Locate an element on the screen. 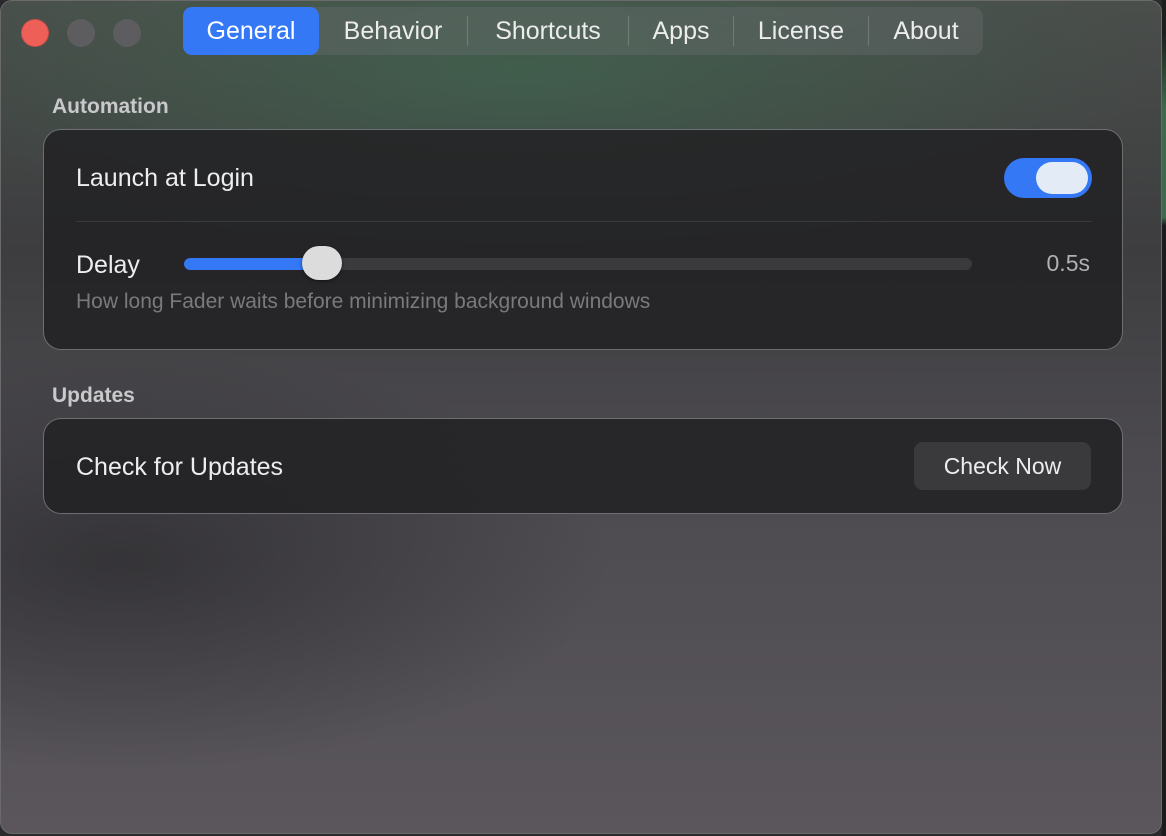 This screenshot has height=836, width=1166. automation-section-title: Automation is located at coordinates (110, 106).